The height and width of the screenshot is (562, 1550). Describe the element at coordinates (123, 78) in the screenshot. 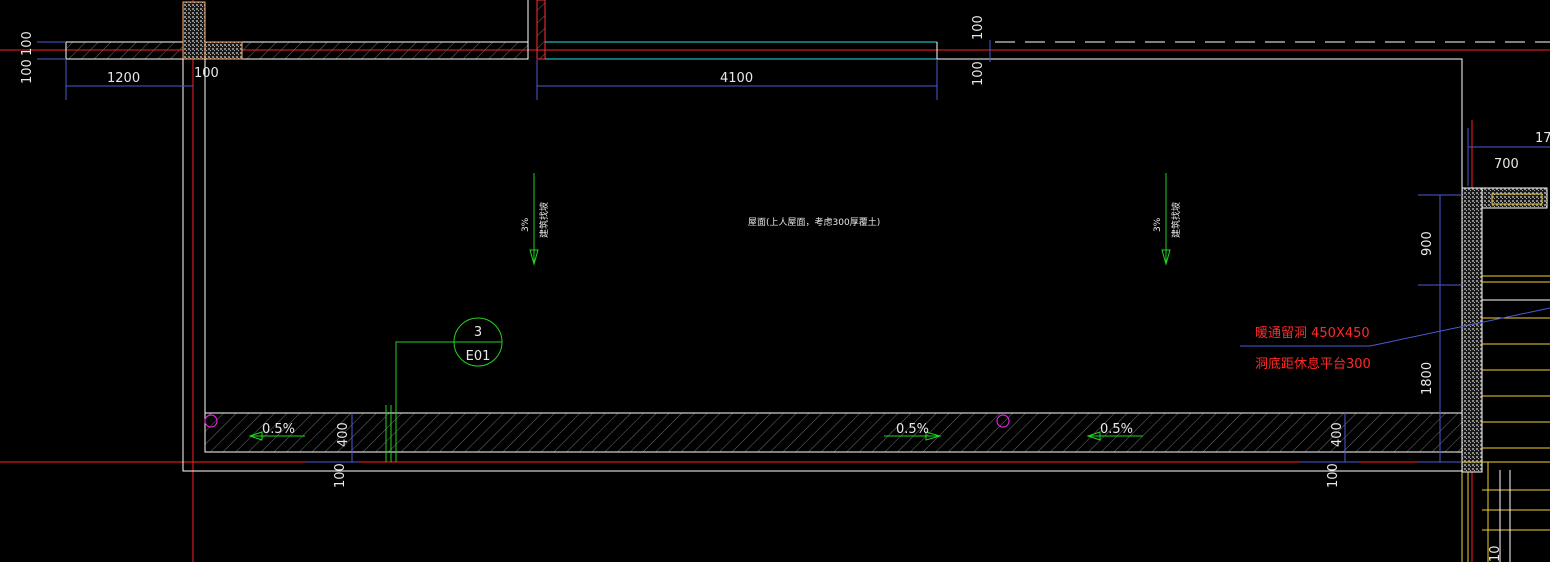

I see `dim-1200: 1200` at that location.